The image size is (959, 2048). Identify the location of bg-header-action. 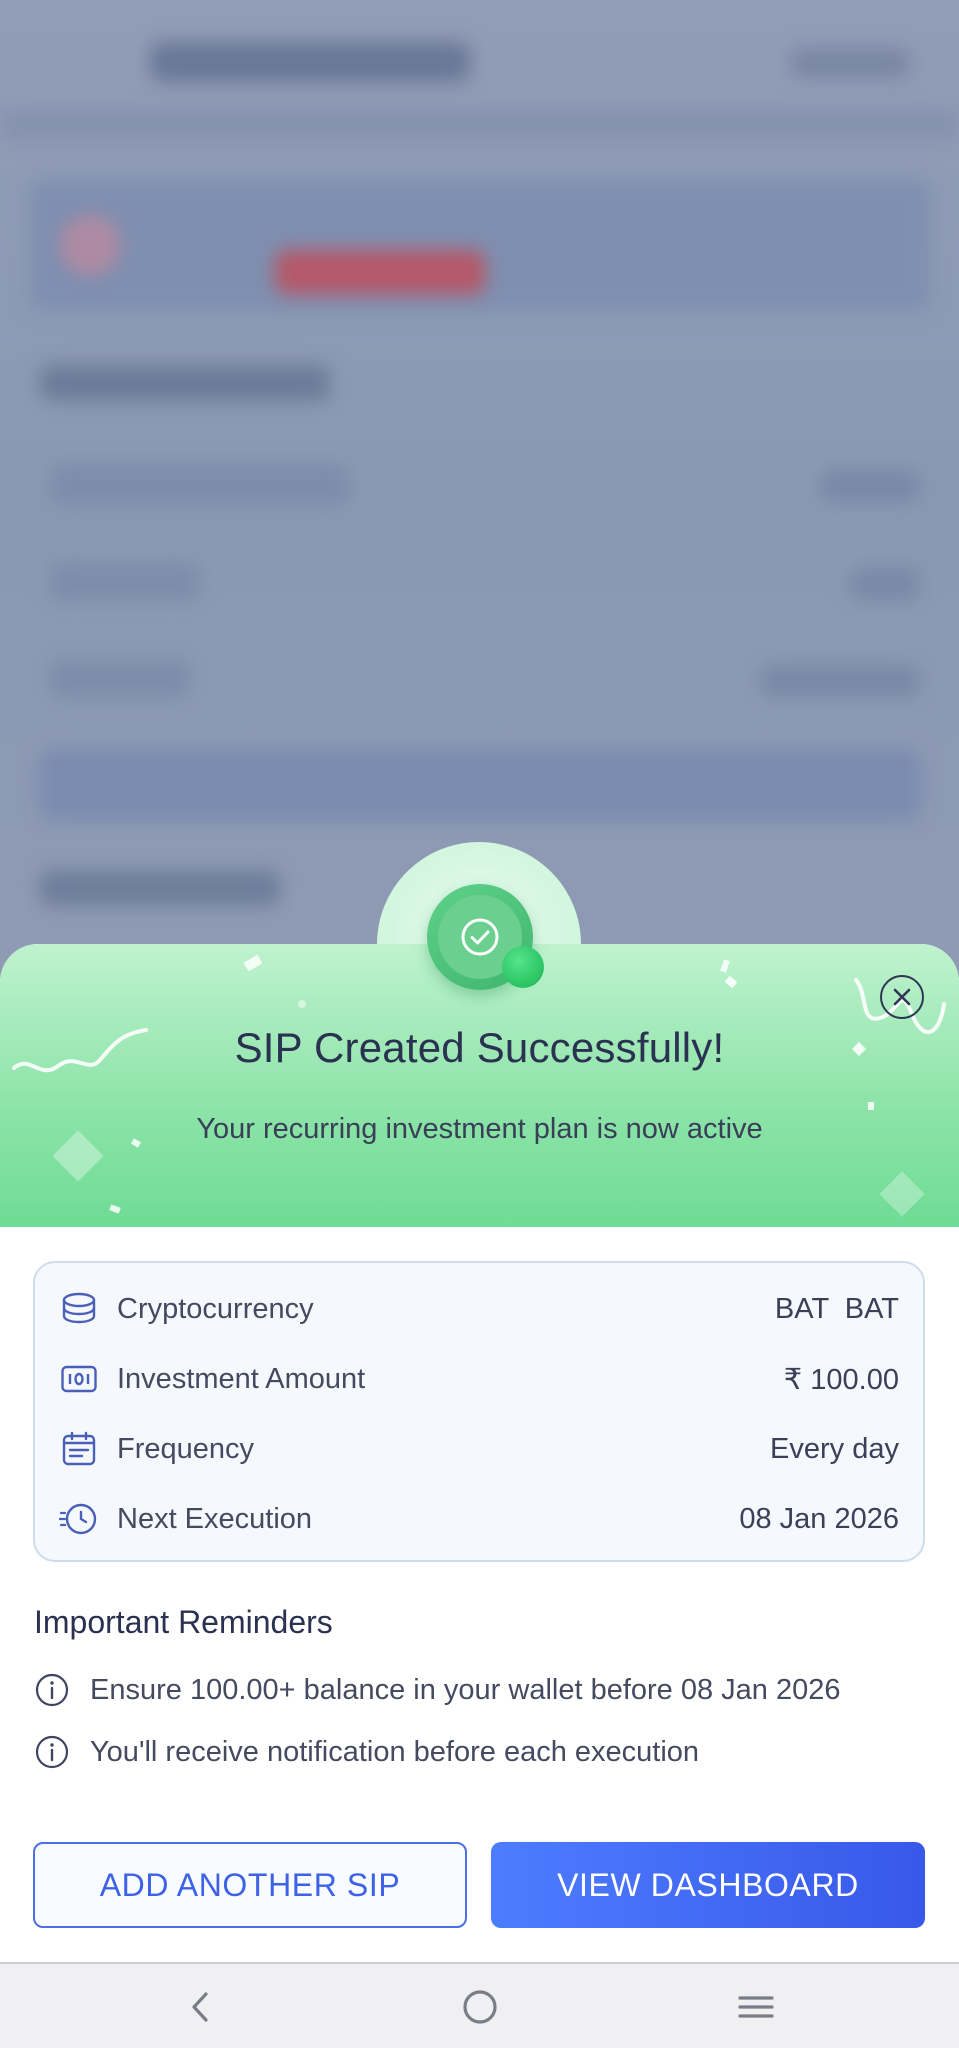
(850, 63).